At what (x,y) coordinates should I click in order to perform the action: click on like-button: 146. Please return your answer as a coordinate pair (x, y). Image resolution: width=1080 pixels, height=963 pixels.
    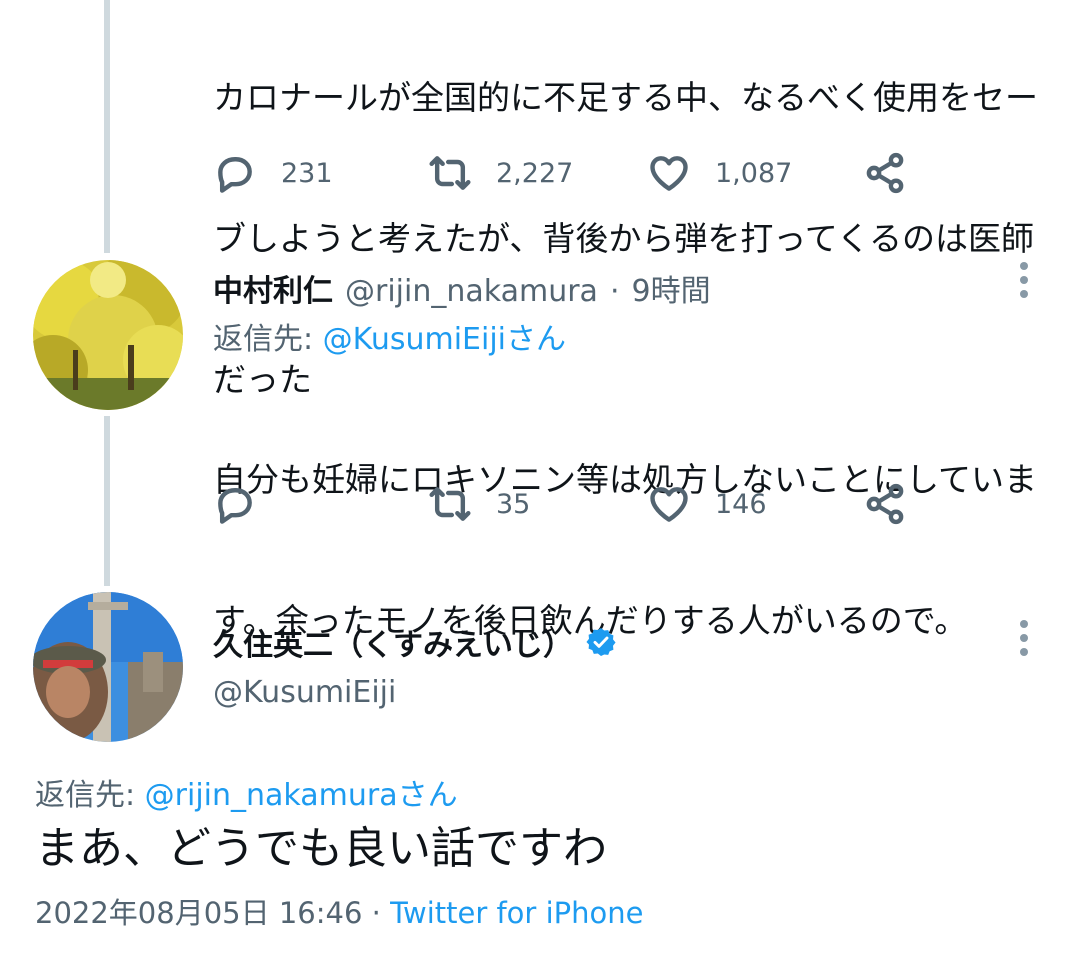
    Looking at the image, I should click on (707, 504).